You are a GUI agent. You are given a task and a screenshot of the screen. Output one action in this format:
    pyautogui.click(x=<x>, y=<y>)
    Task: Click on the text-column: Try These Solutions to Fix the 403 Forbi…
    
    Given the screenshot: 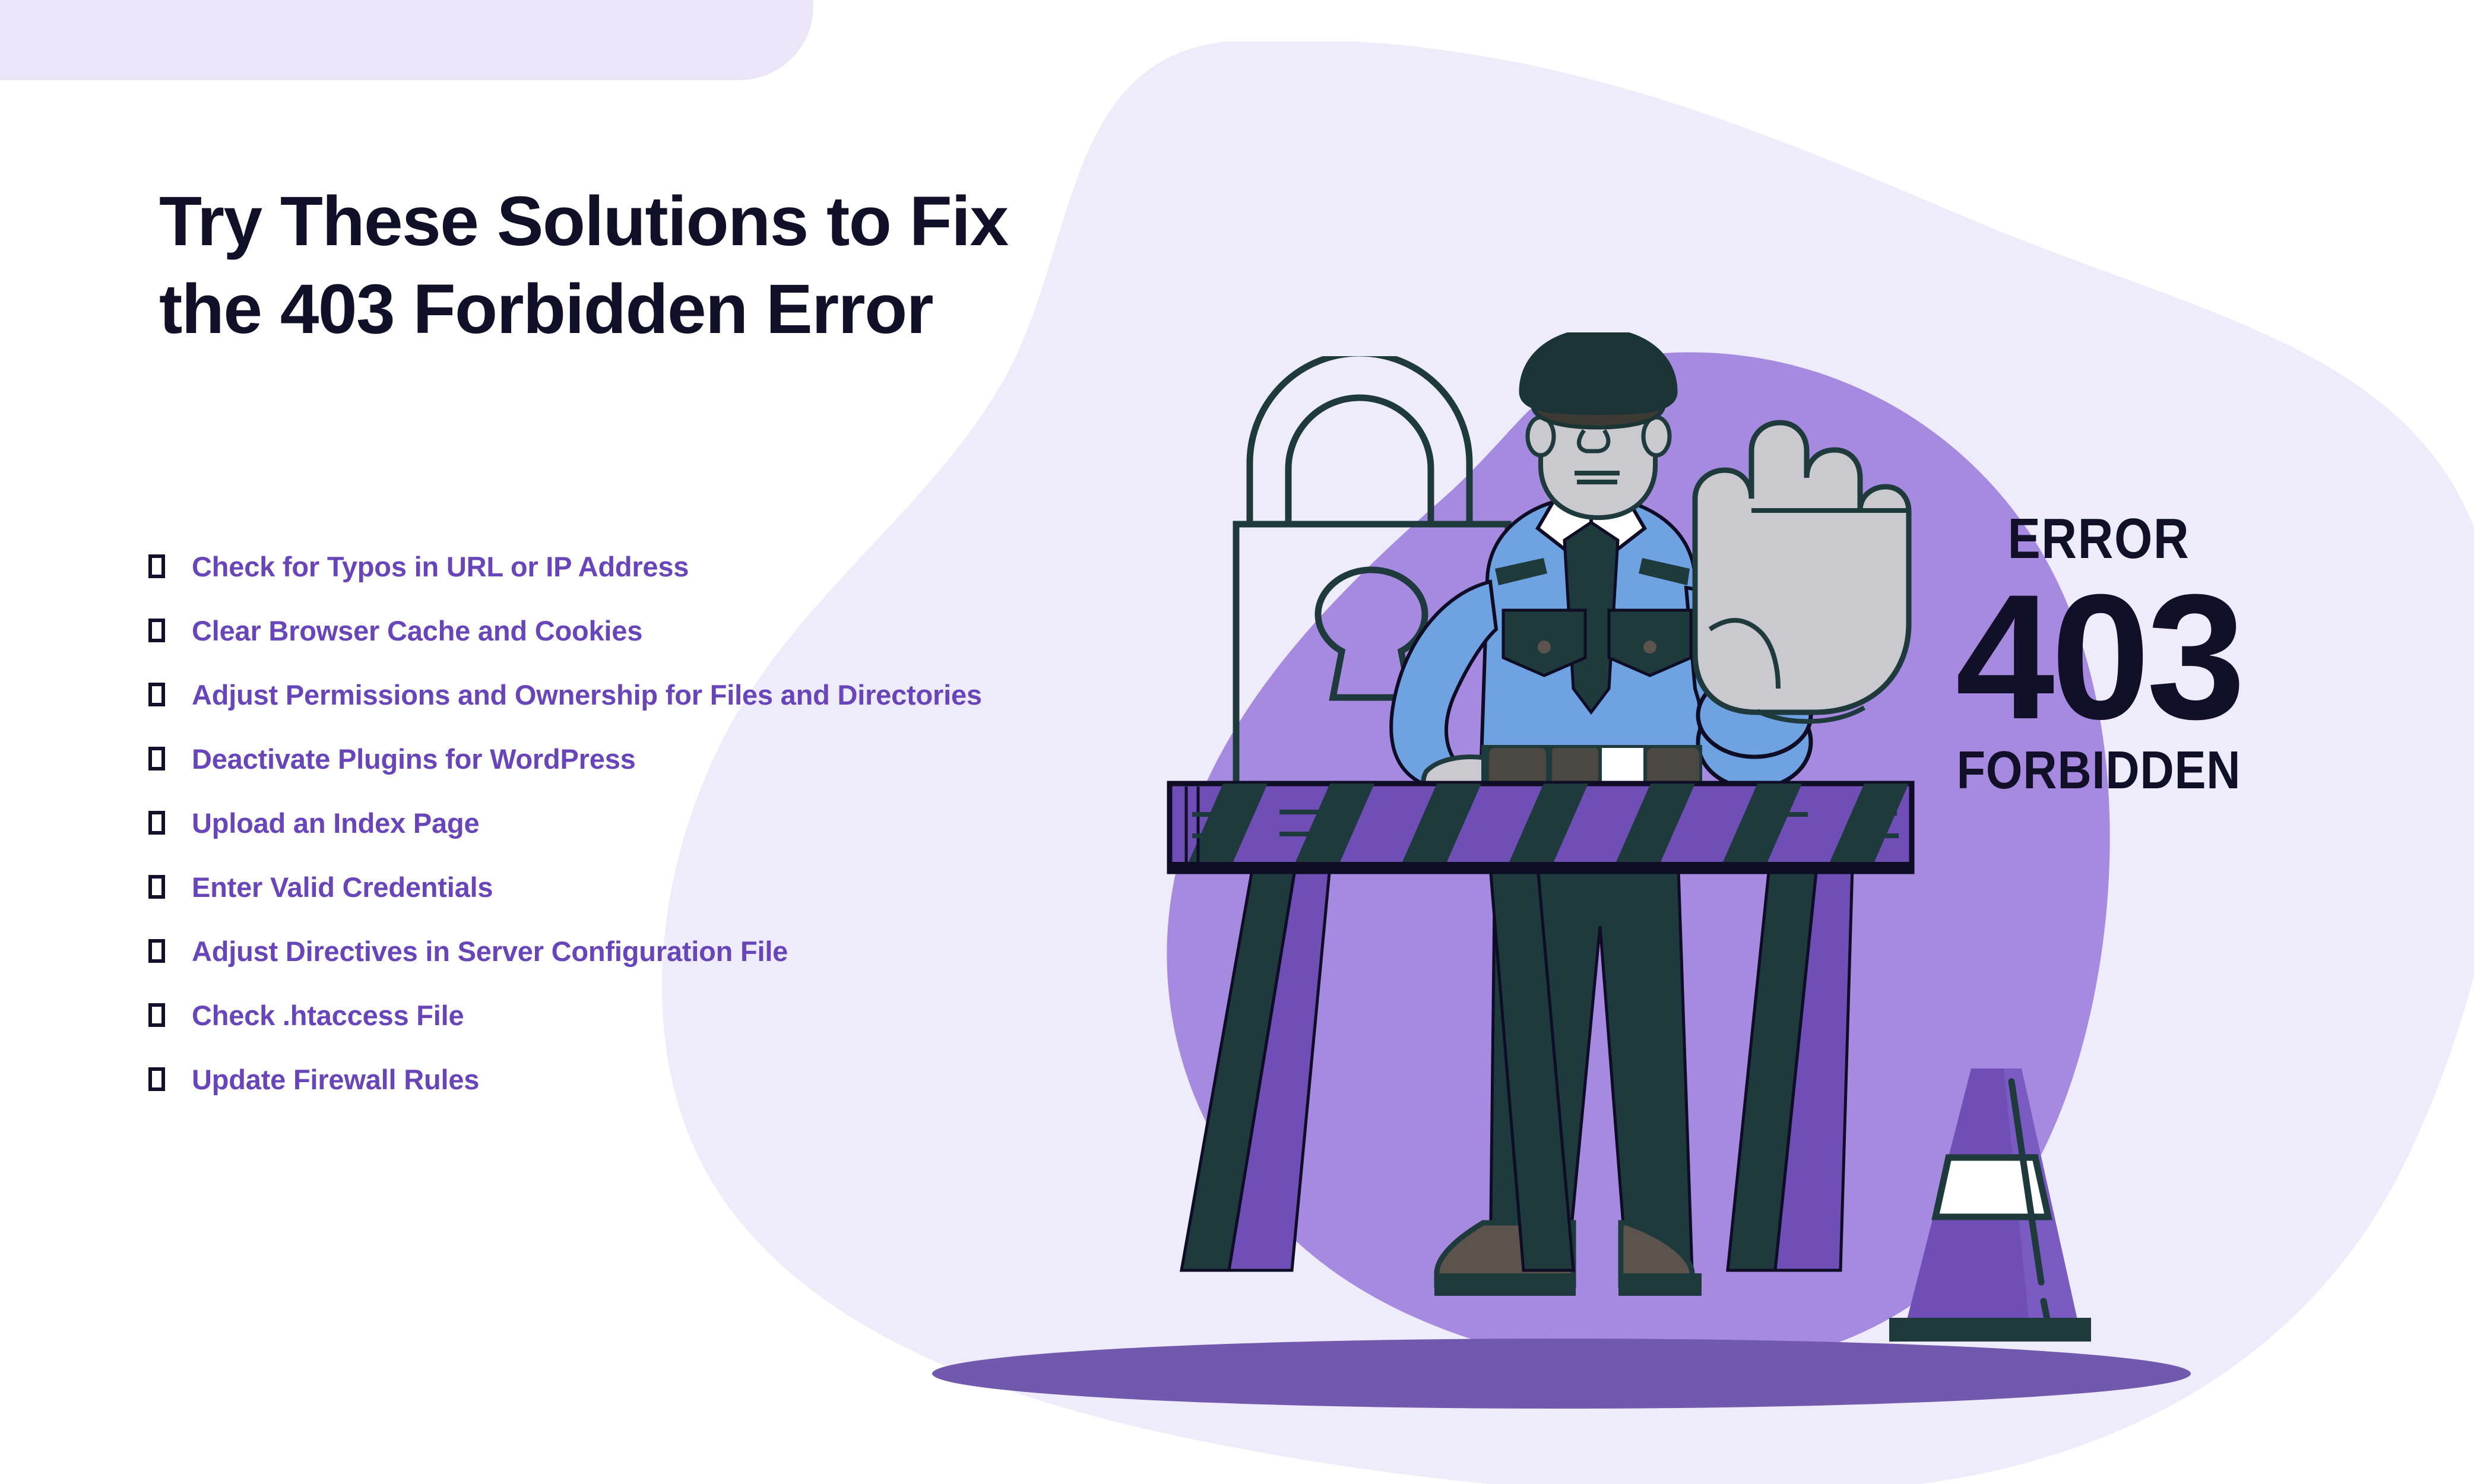 What is the action you would take?
    pyautogui.click(x=681, y=265)
    